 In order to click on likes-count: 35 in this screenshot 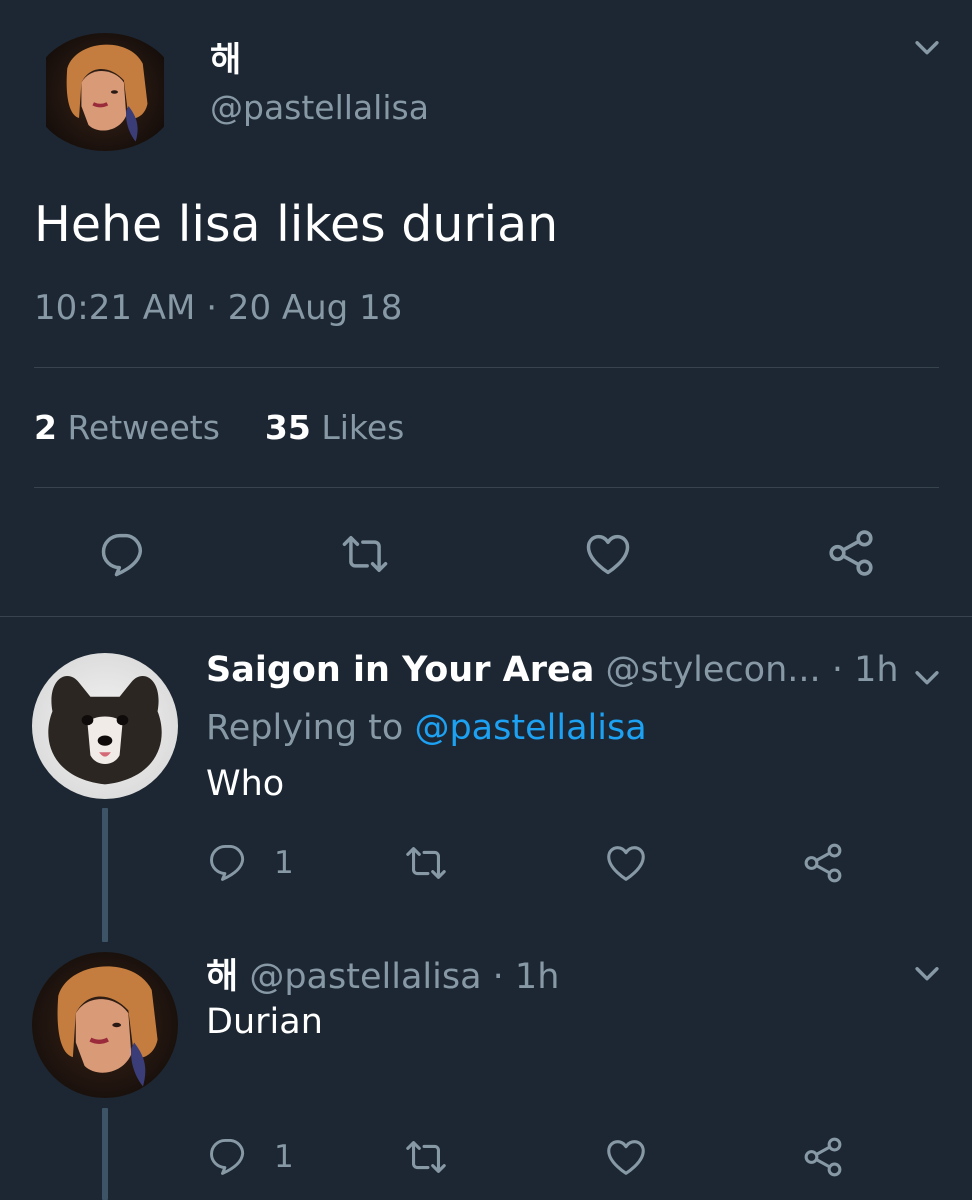, I will do `click(287, 427)`.